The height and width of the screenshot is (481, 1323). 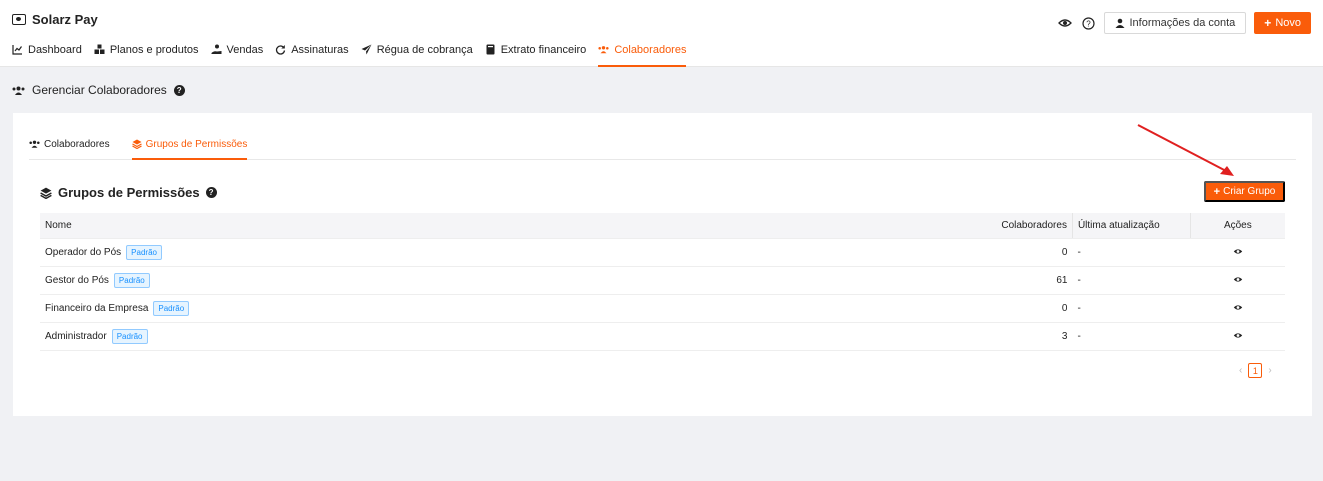 I want to click on top-actions: ? Informações da conta + Novo, so click(x=1184, y=23).